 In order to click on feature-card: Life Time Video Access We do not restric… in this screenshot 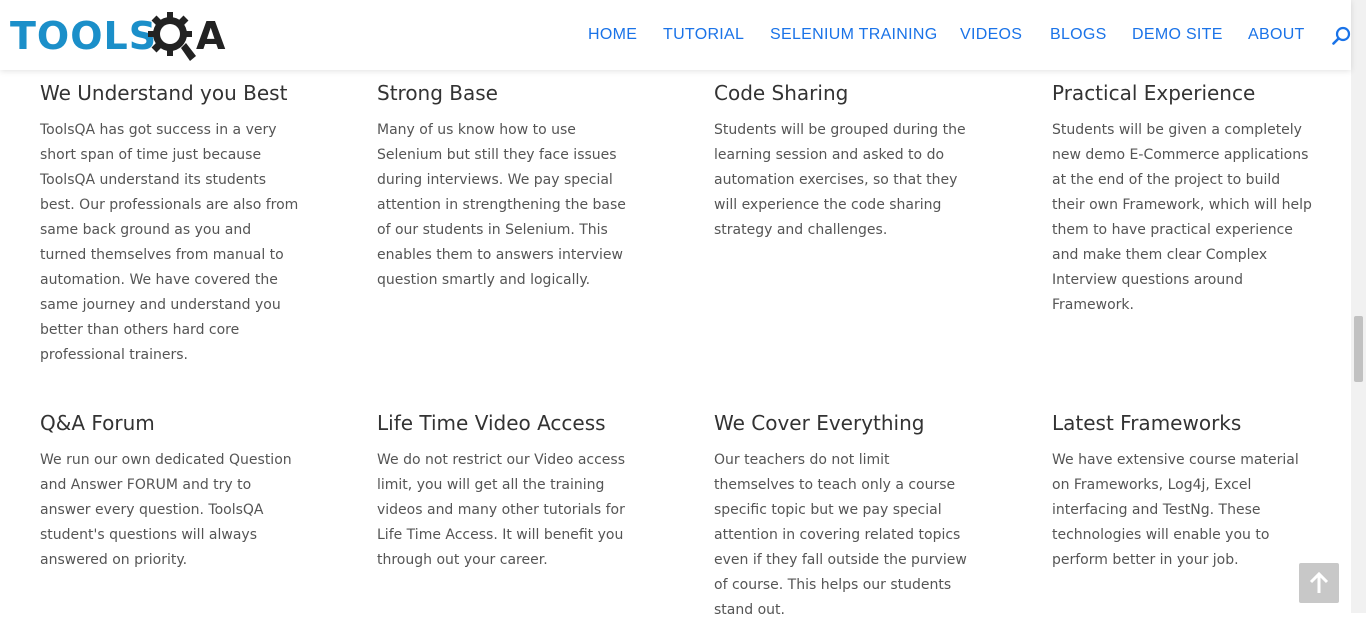, I will do `click(507, 491)`.